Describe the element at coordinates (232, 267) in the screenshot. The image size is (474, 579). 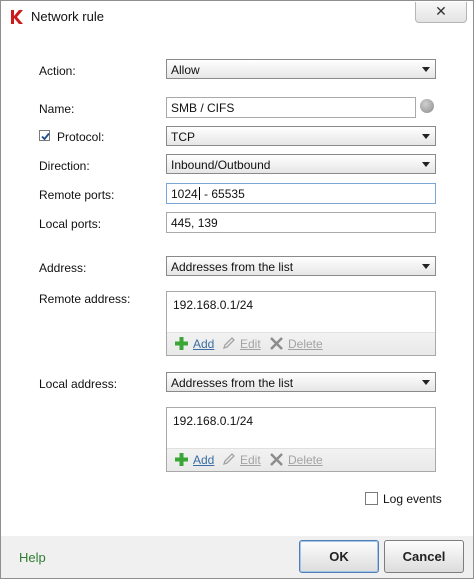
I see `address-value: Addresses from the list` at that location.